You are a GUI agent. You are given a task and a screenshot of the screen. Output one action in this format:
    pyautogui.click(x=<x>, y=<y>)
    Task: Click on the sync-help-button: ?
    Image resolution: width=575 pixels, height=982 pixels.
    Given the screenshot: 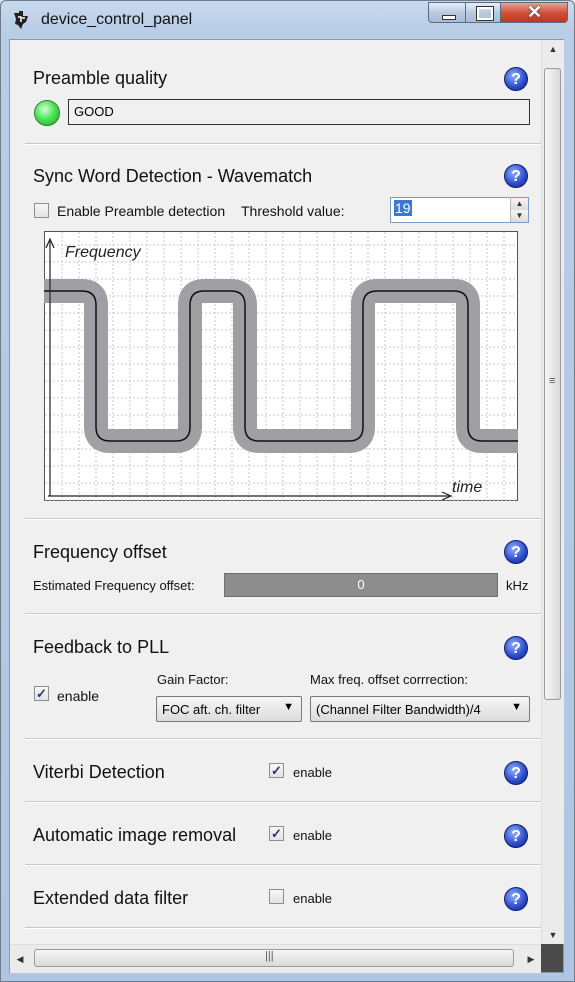 What is the action you would take?
    pyautogui.click(x=516, y=176)
    